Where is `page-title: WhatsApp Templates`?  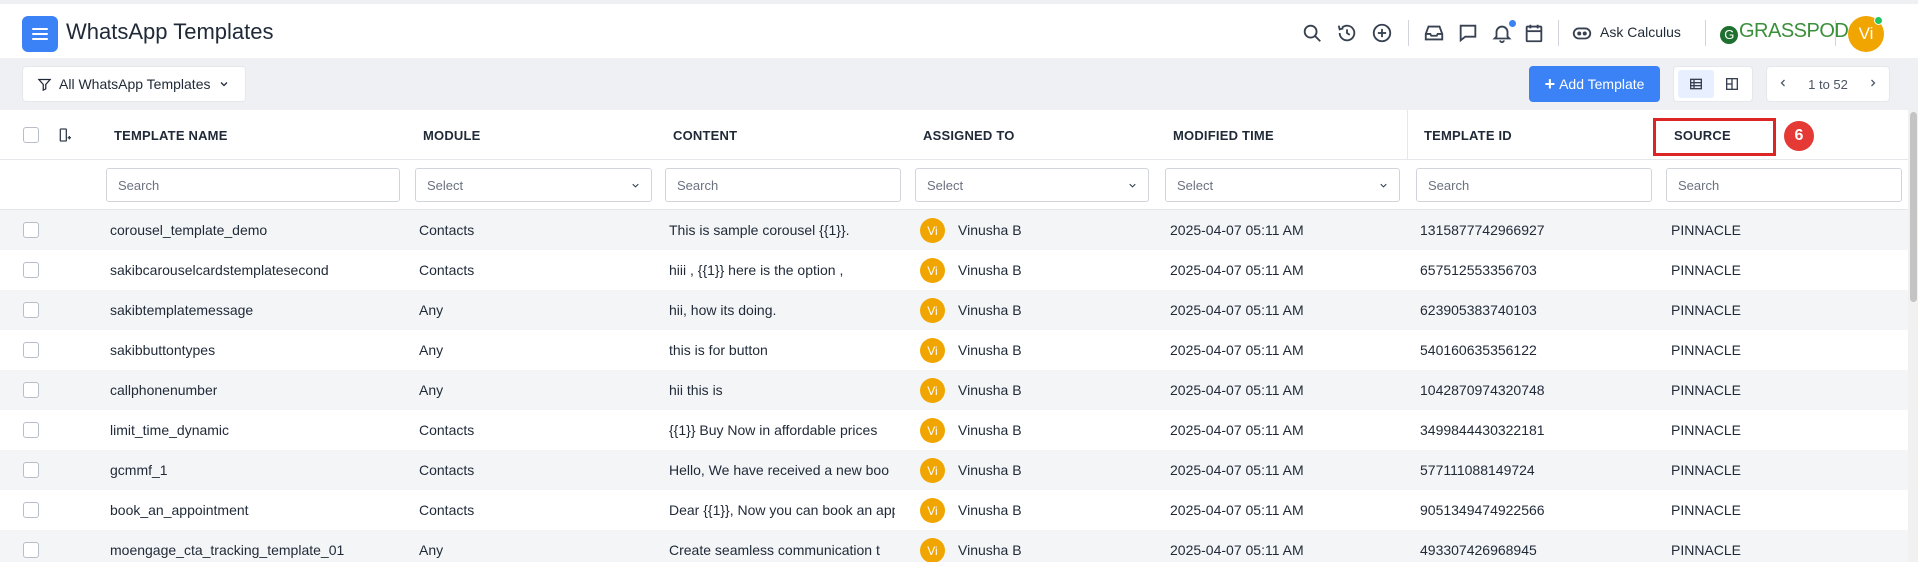
page-title: WhatsApp Templates is located at coordinates (170, 31).